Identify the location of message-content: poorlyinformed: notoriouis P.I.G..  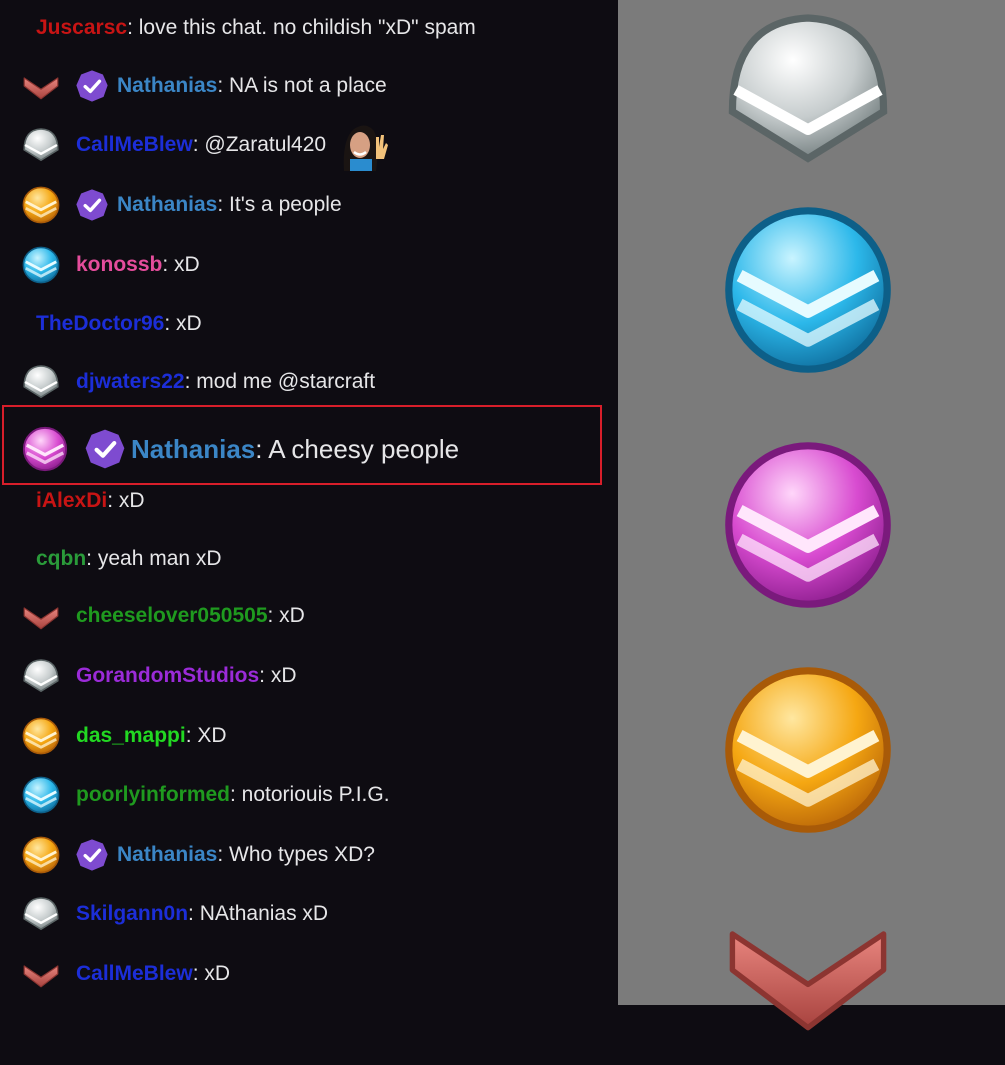
(233, 795).